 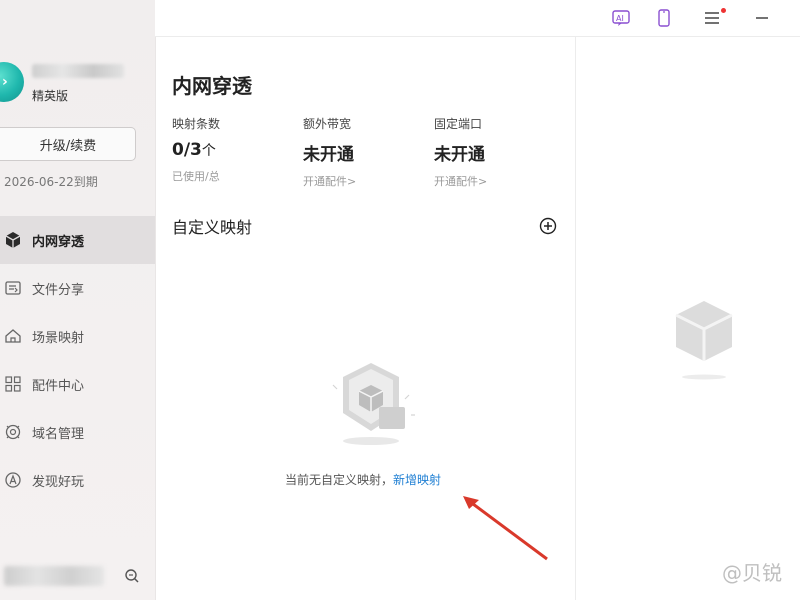 I want to click on home-icon, so click(x=13, y=336).